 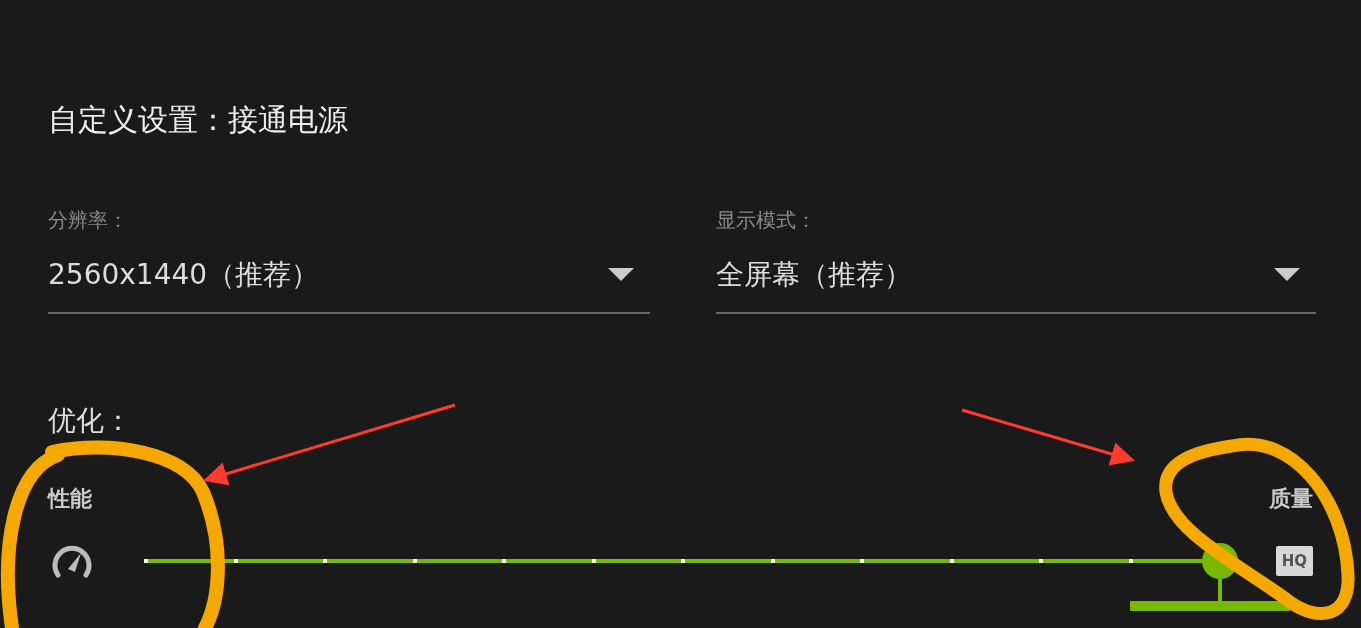 What do you see at coordinates (90, 421) in the screenshot?
I see `section-label: 优化：` at bounding box center [90, 421].